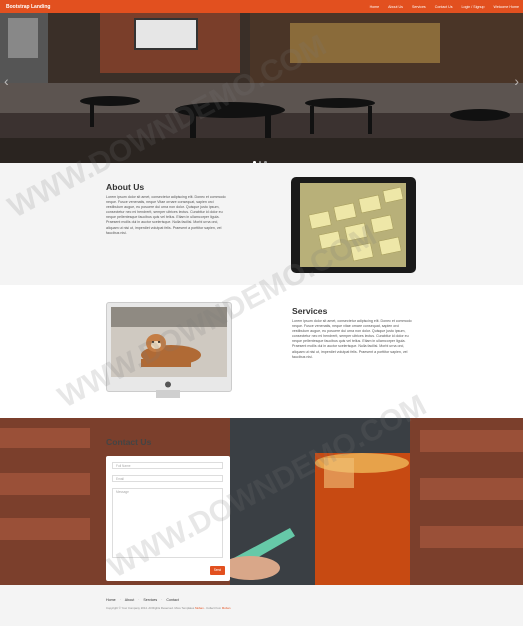  Describe the element at coordinates (129, 442) in the screenshot. I see `contact-title: Contact Us` at that location.